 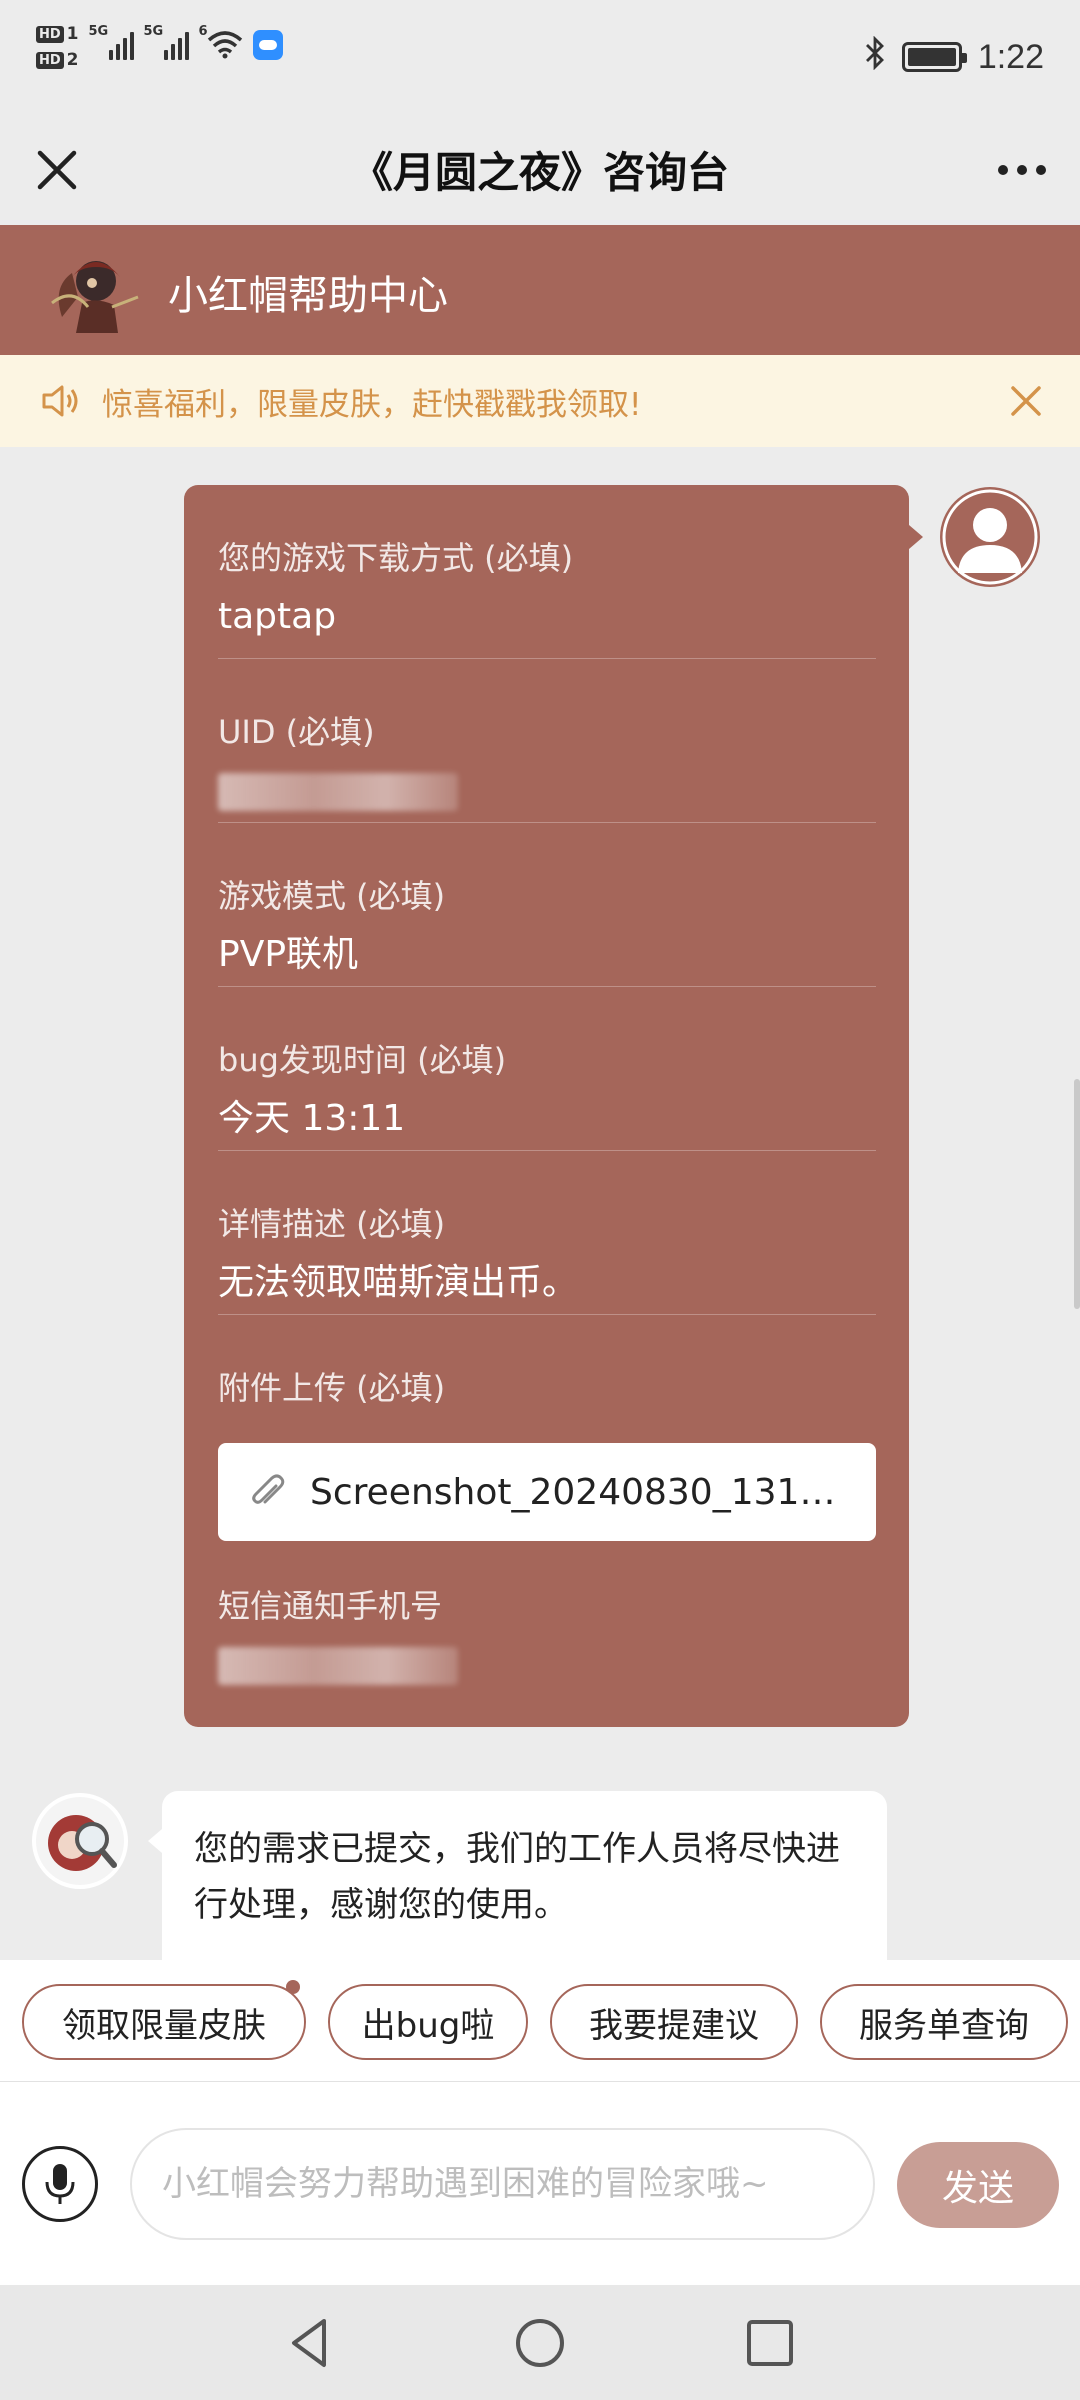 I want to click on new-badge, so click(x=293, y=1987).